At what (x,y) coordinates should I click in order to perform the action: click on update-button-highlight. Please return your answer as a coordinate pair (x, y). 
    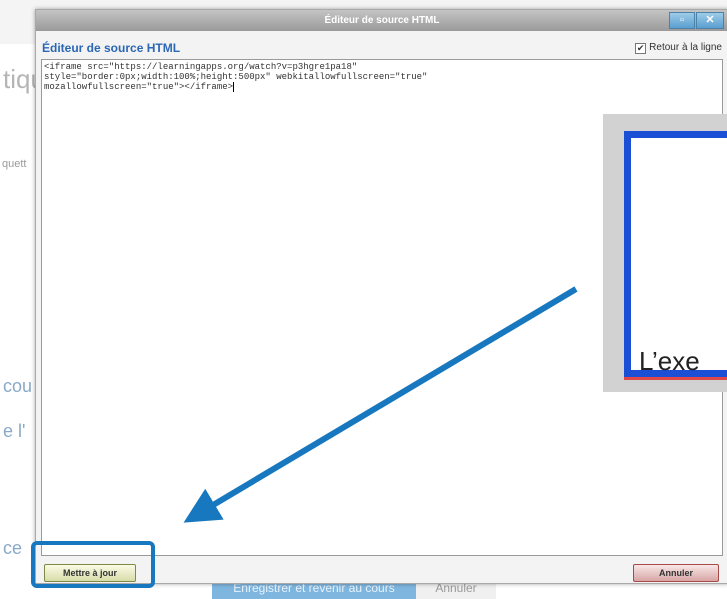
    Looking at the image, I should click on (93, 564).